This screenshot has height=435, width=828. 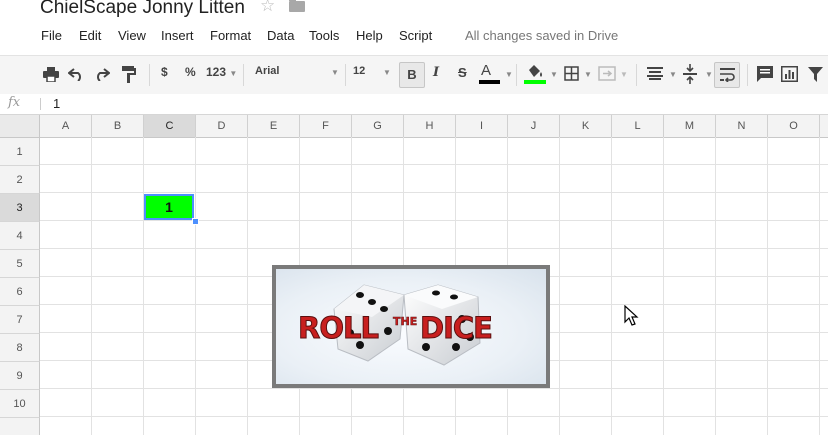 I want to click on column-header-k: K, so click(x=586, y=126).